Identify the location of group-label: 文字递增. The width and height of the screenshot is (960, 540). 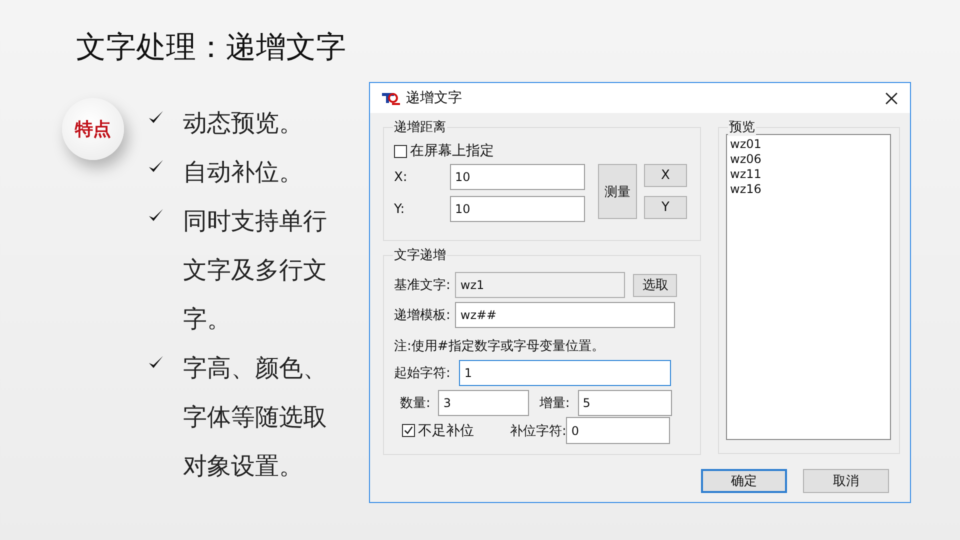
(420, 255).